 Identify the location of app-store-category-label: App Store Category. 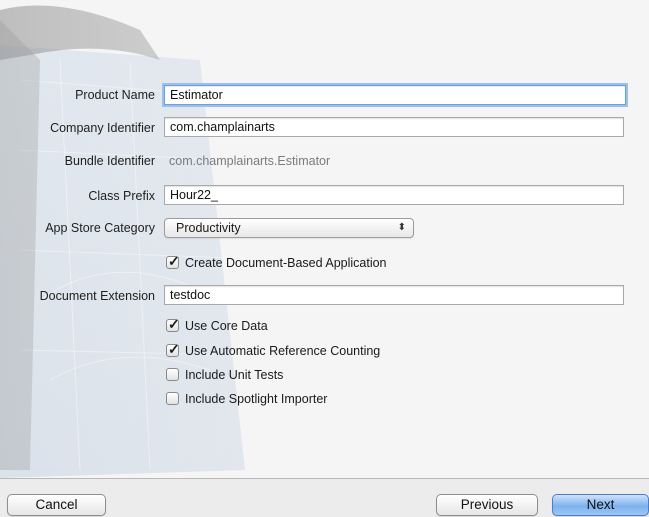
(100, 228).